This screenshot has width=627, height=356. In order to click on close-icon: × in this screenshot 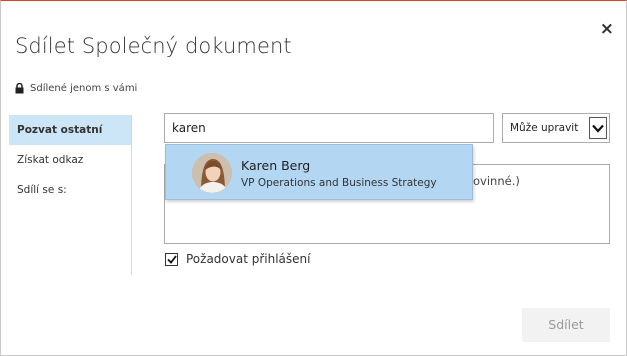, I will do `click(607, 29)`.